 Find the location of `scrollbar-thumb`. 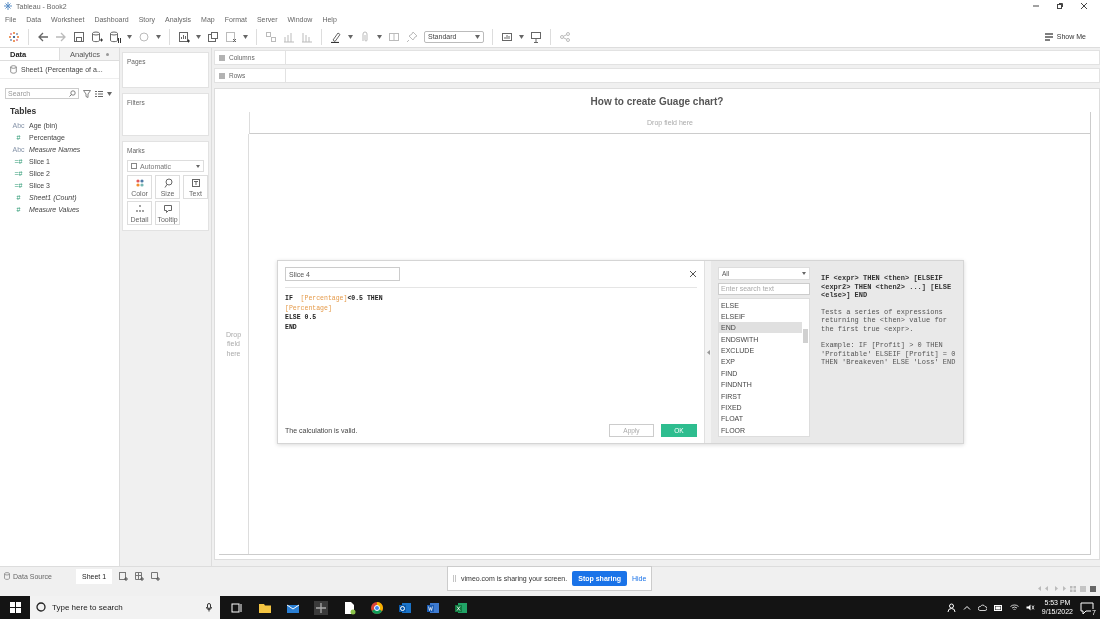

scrollbar-thumb is located at coordinates (805, 336).